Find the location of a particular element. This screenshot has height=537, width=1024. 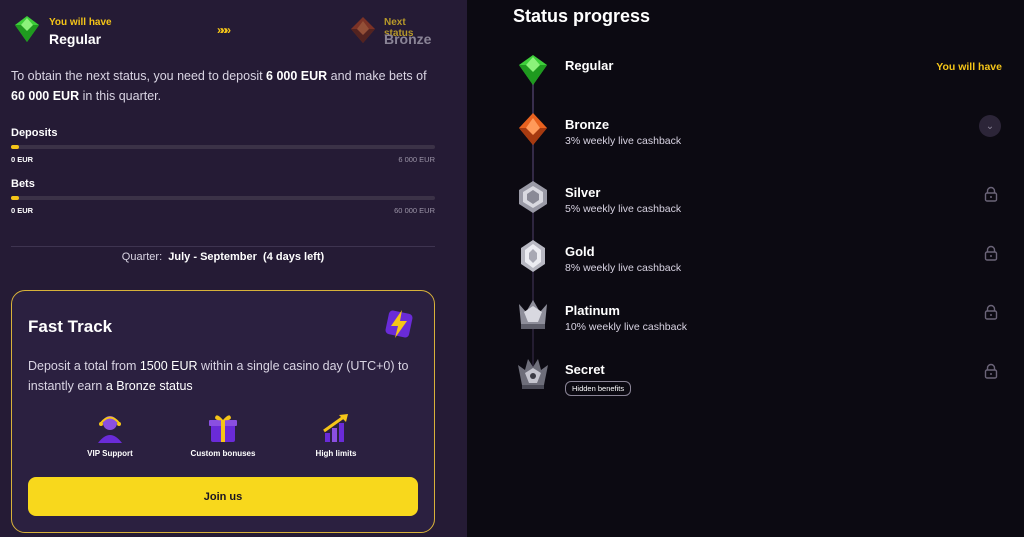

level-secret: Secret Hidden benefits is located at coordinates (745, 379).